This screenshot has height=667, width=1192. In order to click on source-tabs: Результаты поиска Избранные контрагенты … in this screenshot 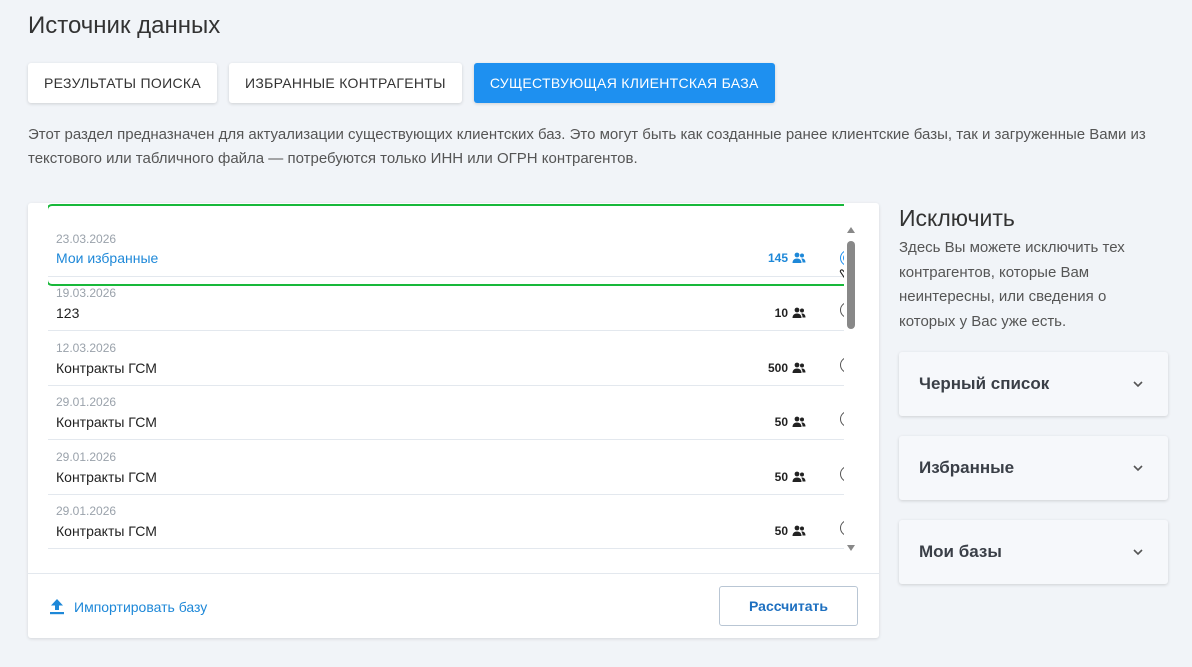, I will do `click(401, 83)`.